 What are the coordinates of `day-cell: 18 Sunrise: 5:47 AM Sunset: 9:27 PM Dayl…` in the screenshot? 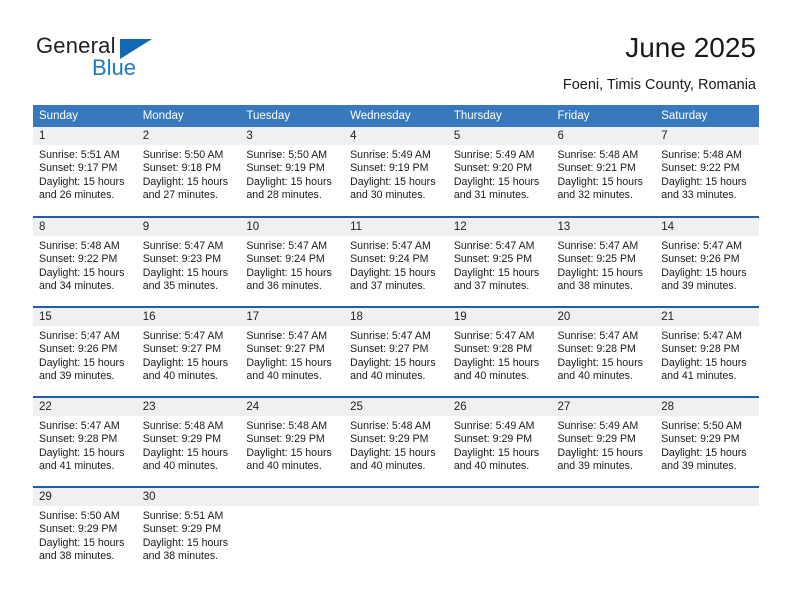 It's located at (396, 351).